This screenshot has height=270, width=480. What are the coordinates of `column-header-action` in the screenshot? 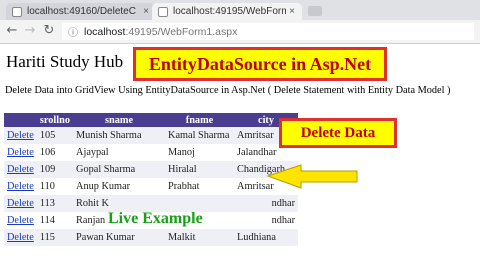 It's located at (20, 120).